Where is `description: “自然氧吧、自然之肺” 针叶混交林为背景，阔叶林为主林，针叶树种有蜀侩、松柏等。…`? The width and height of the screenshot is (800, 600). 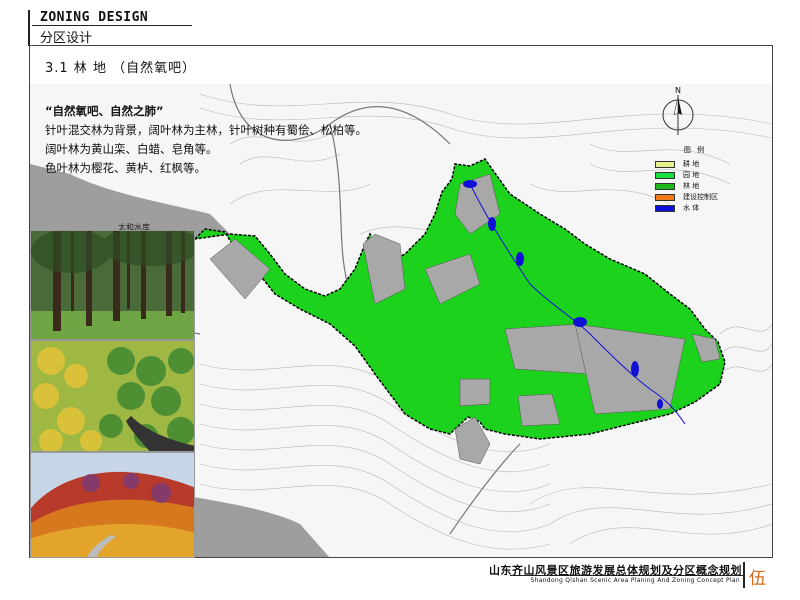 description: “自然氧吧、自然之肺” 针叶混交林为背景，阔叶林为主林，针叶树种有蜀侩、松柏等。… is located at coordinates (206, 140).